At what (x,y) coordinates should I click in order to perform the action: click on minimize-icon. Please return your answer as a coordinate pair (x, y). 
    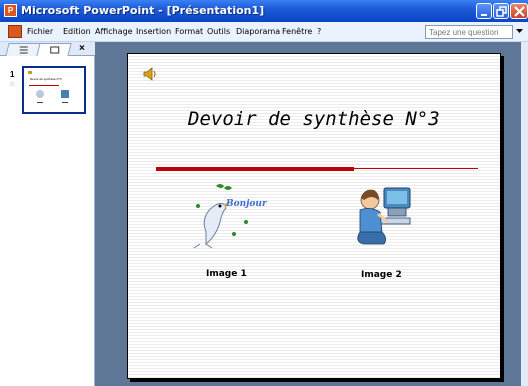
    Looking at the image, I should click on (484, 15).